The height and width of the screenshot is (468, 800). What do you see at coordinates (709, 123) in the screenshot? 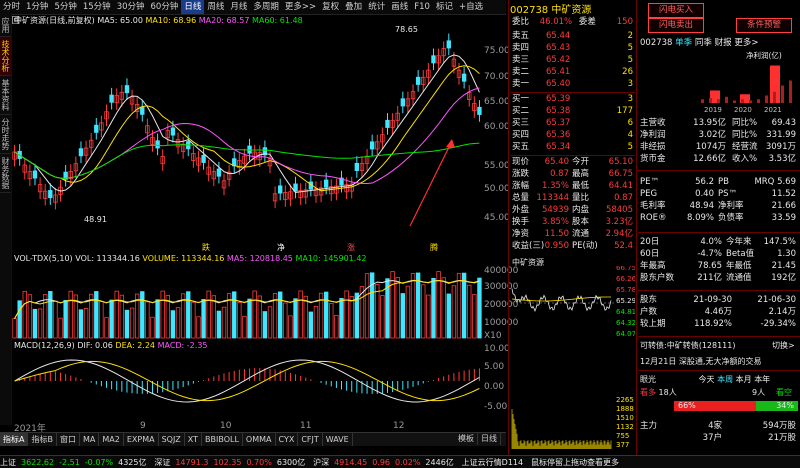
I see `info-v1: 13.95亿` at bounding box center [709, 123].